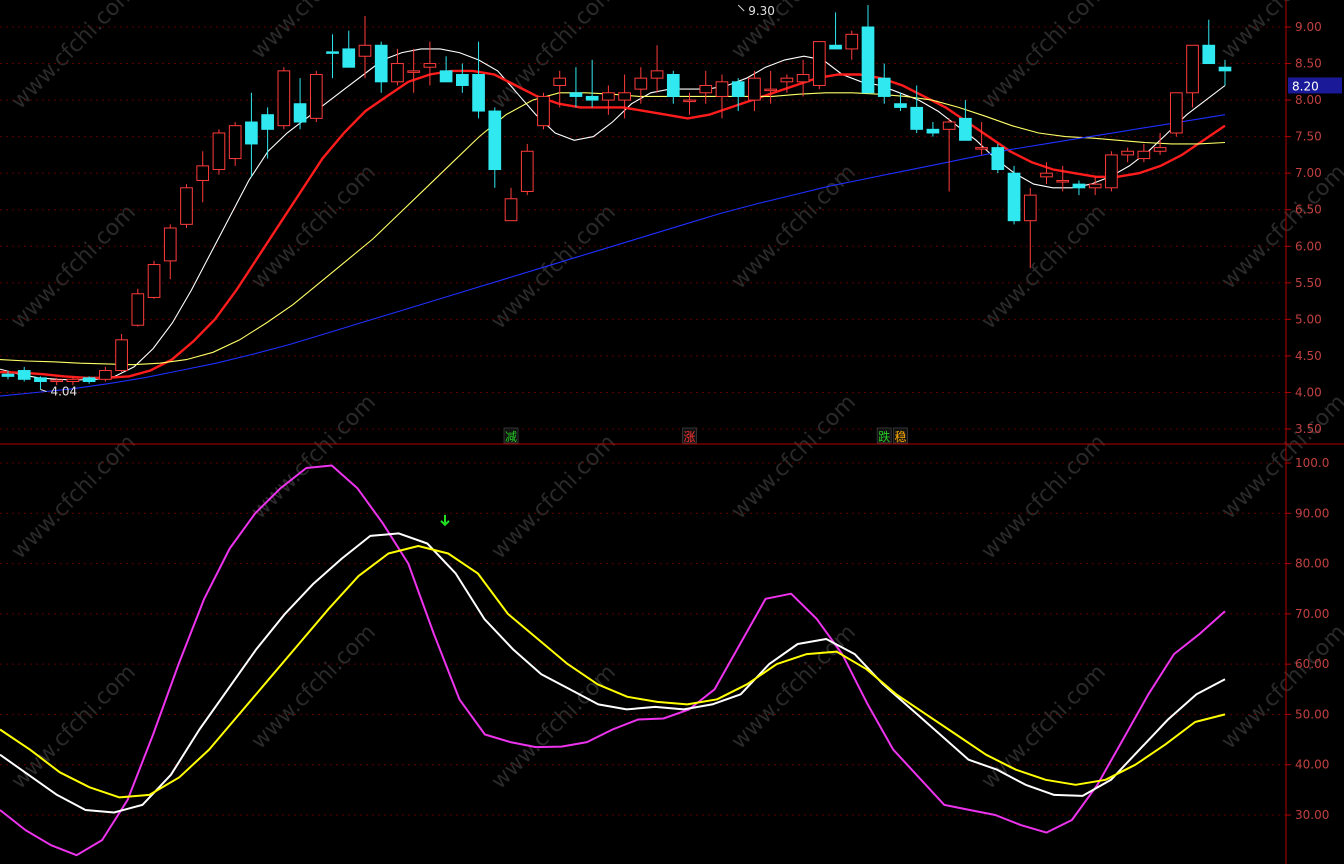 The width and height of the screenshot is (1344, 864). Describe the element at coordinates (1312, 815) in the screenshot. I see `osc-tick-label: 30.00` at that location.